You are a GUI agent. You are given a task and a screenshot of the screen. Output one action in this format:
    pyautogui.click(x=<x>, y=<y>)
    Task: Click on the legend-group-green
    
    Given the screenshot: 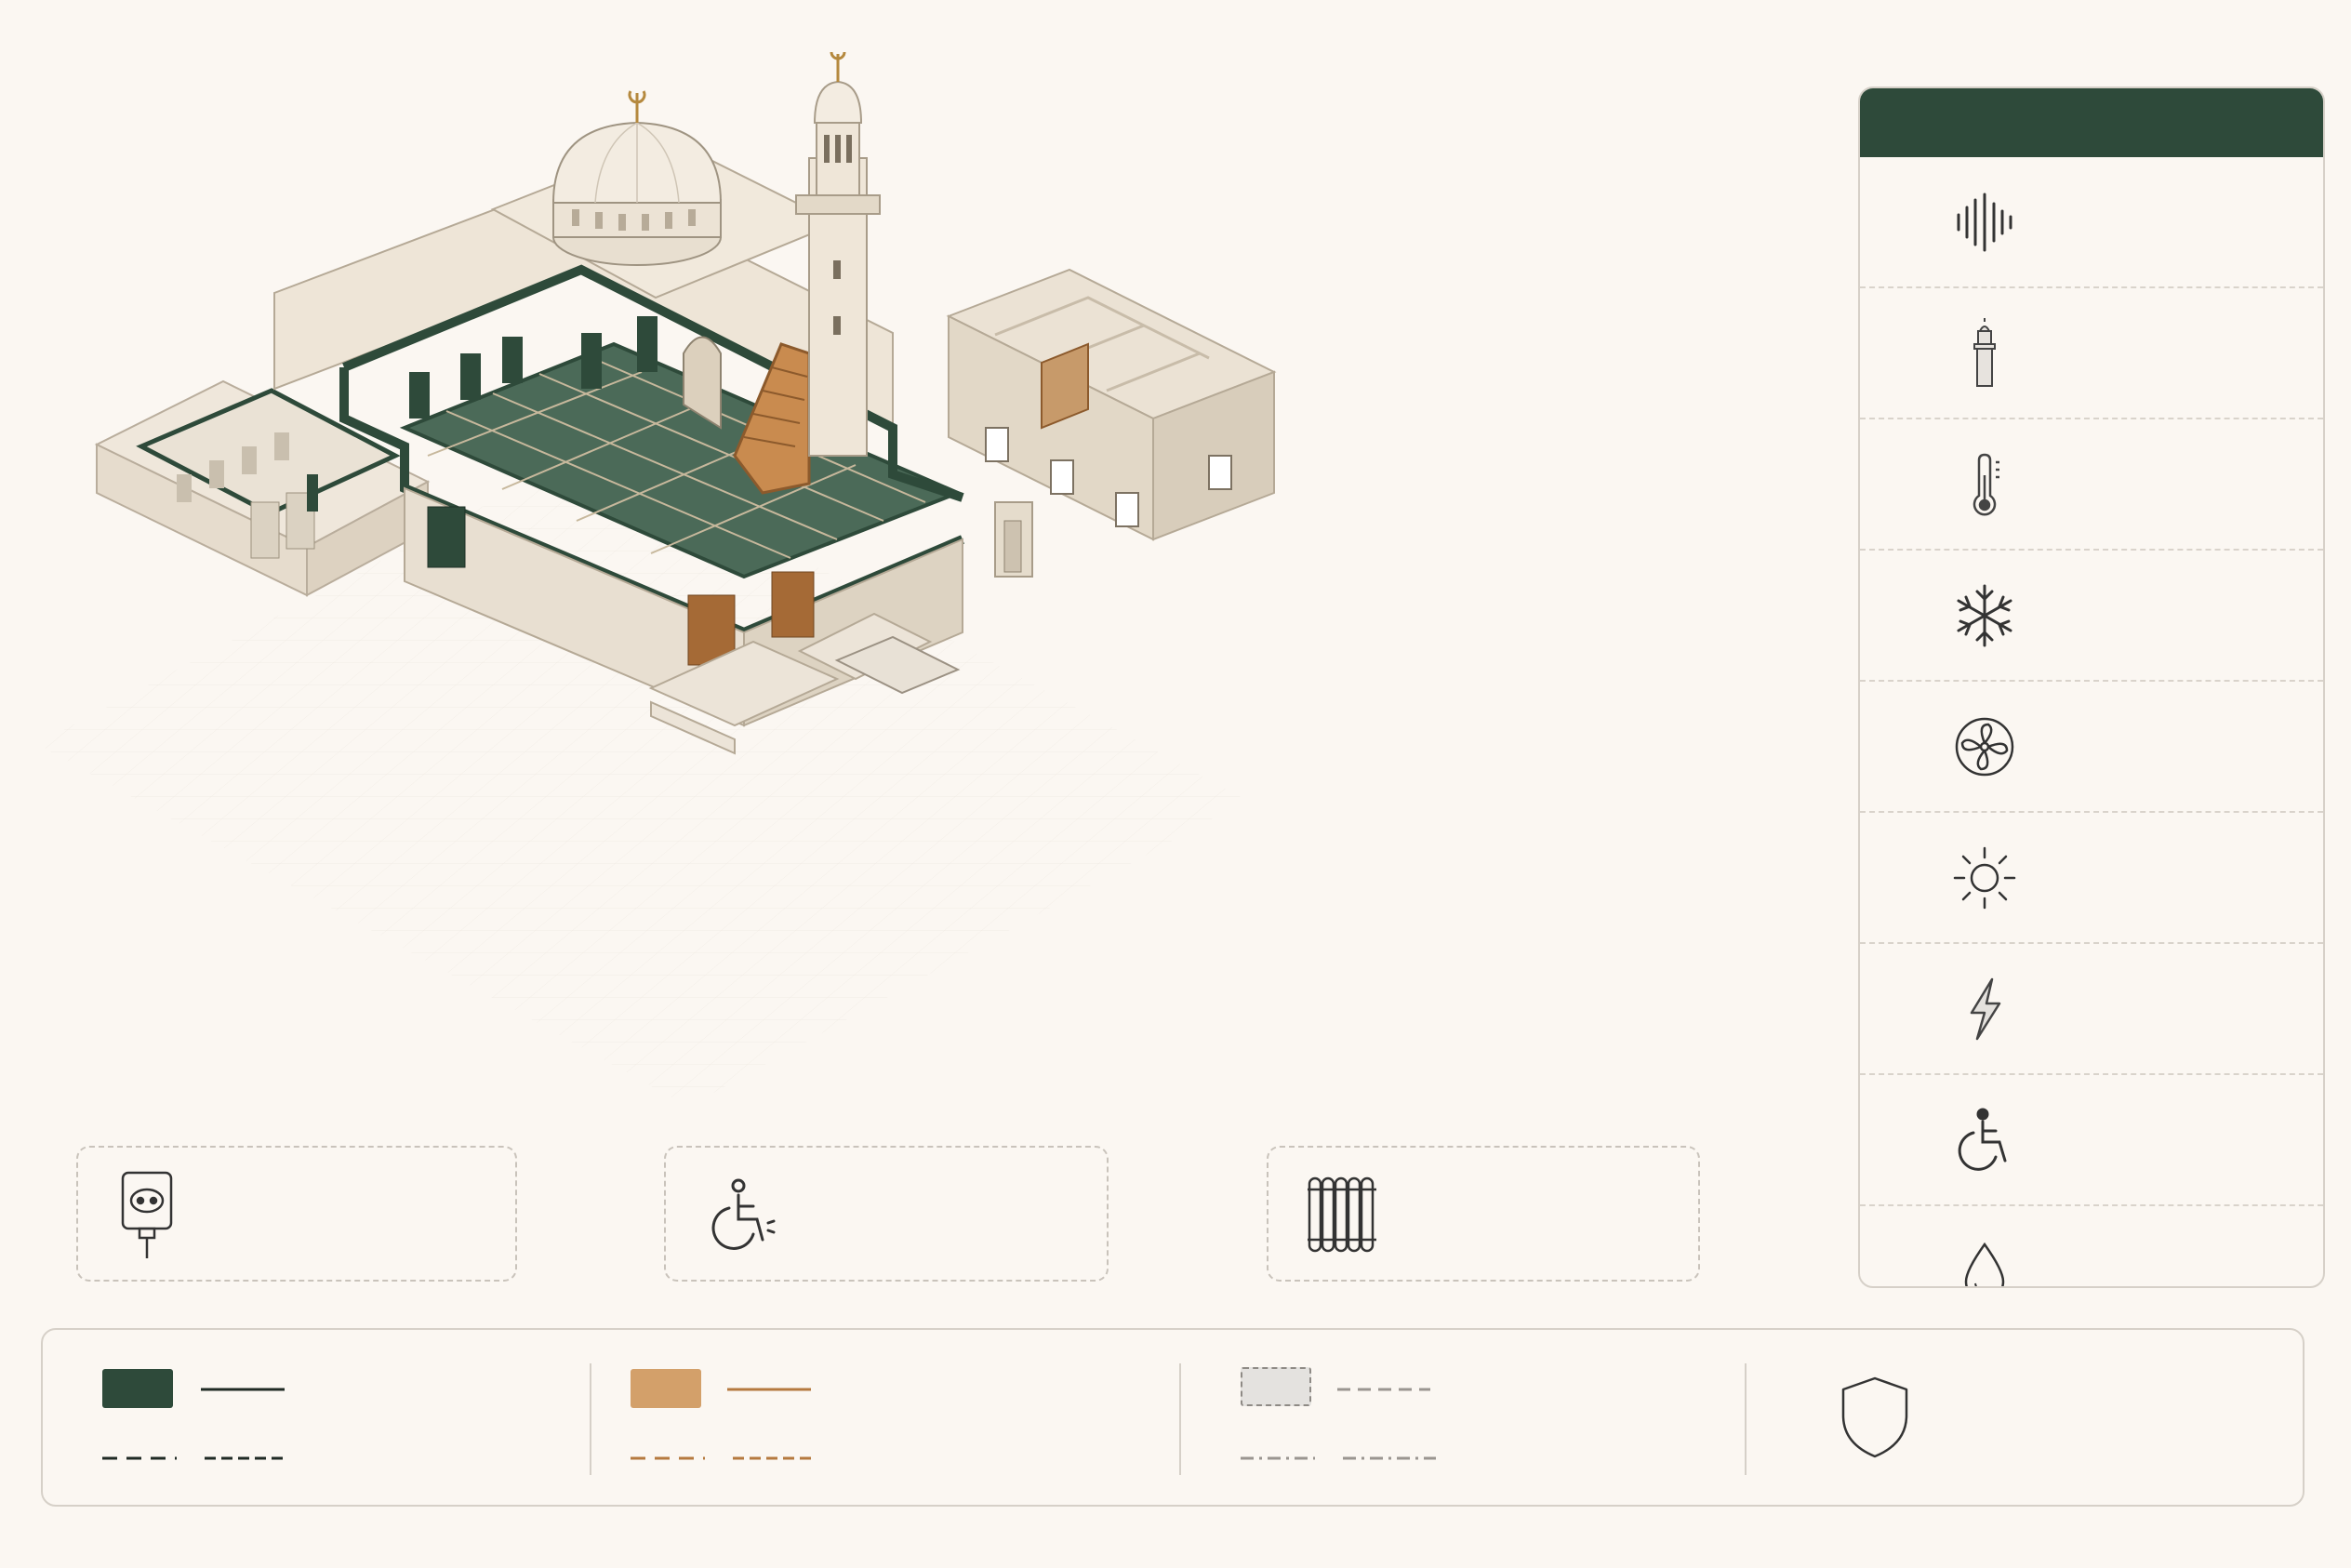 What is the action you would take?
    pyautogui.click(x=317, y=1418)
    